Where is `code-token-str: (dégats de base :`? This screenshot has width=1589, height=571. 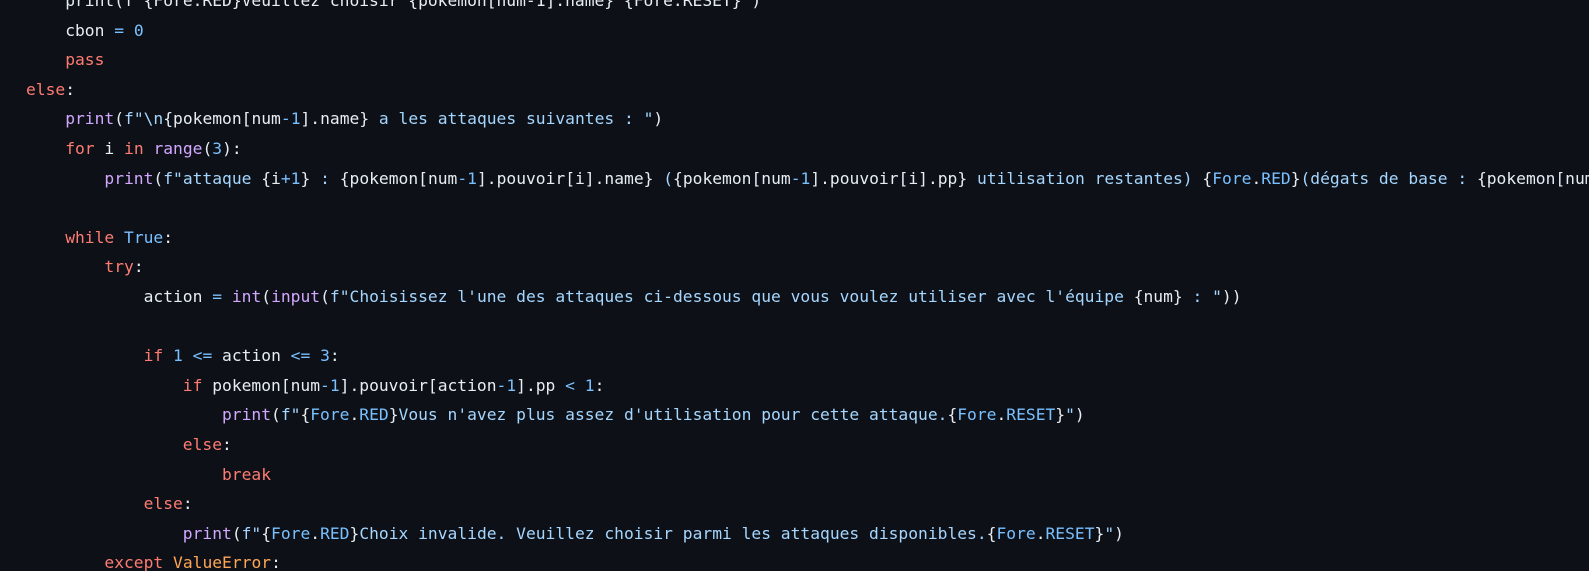 code-token-str: (dégats de base : is located at coordinates (1388, 178).